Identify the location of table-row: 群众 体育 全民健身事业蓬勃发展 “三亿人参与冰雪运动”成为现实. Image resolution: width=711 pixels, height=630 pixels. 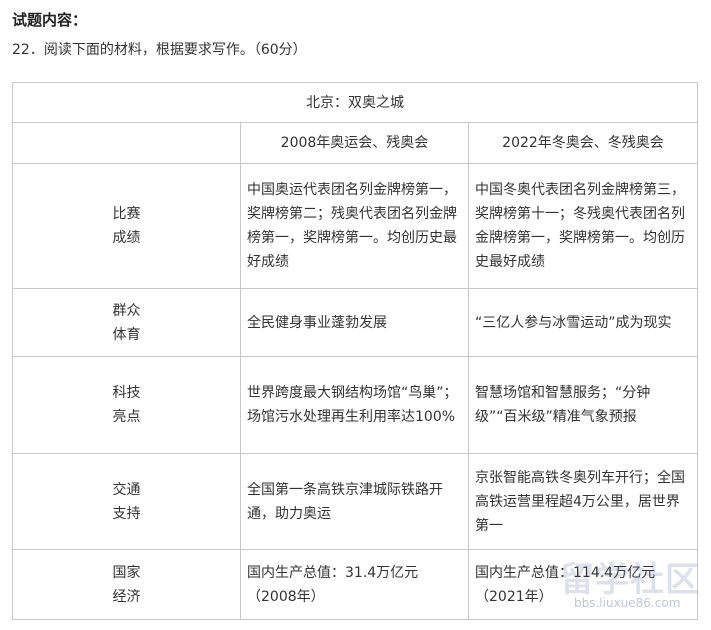
(355, 322).